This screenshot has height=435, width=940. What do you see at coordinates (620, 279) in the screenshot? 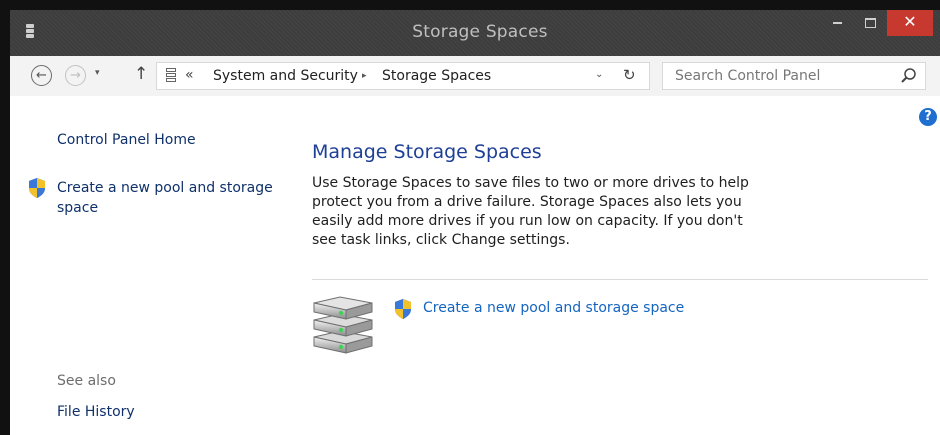
I see `section-divider` at bounding box center [620, 279].